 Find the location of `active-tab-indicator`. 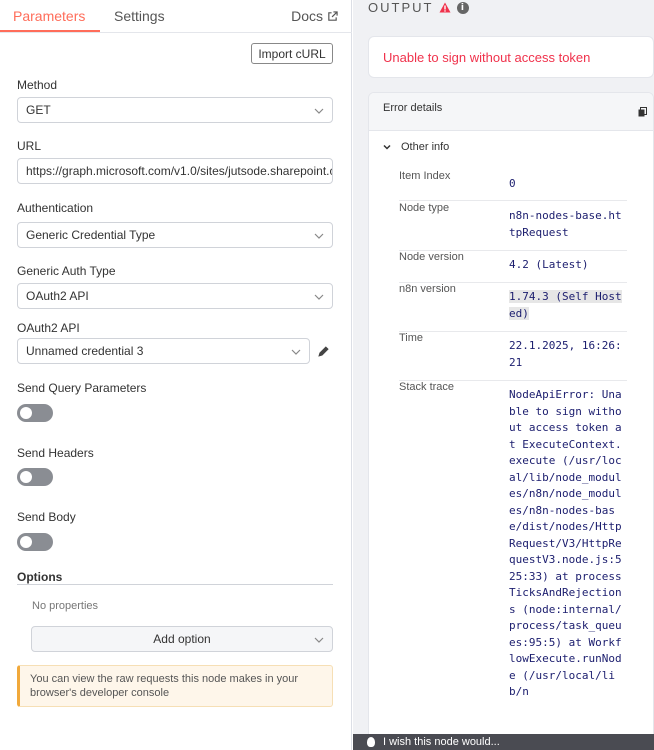

active-tab-indicator is located at coordinates (50, 31).